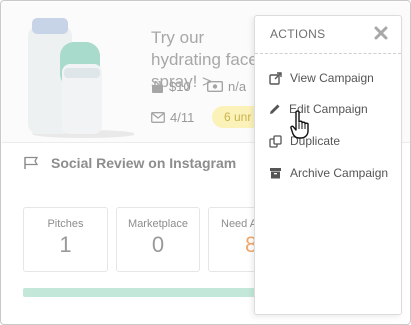 Image resolution: width=411 pixels, height=325 pixels. I want to click on campaign-extra: n/a, so click(237, 86).